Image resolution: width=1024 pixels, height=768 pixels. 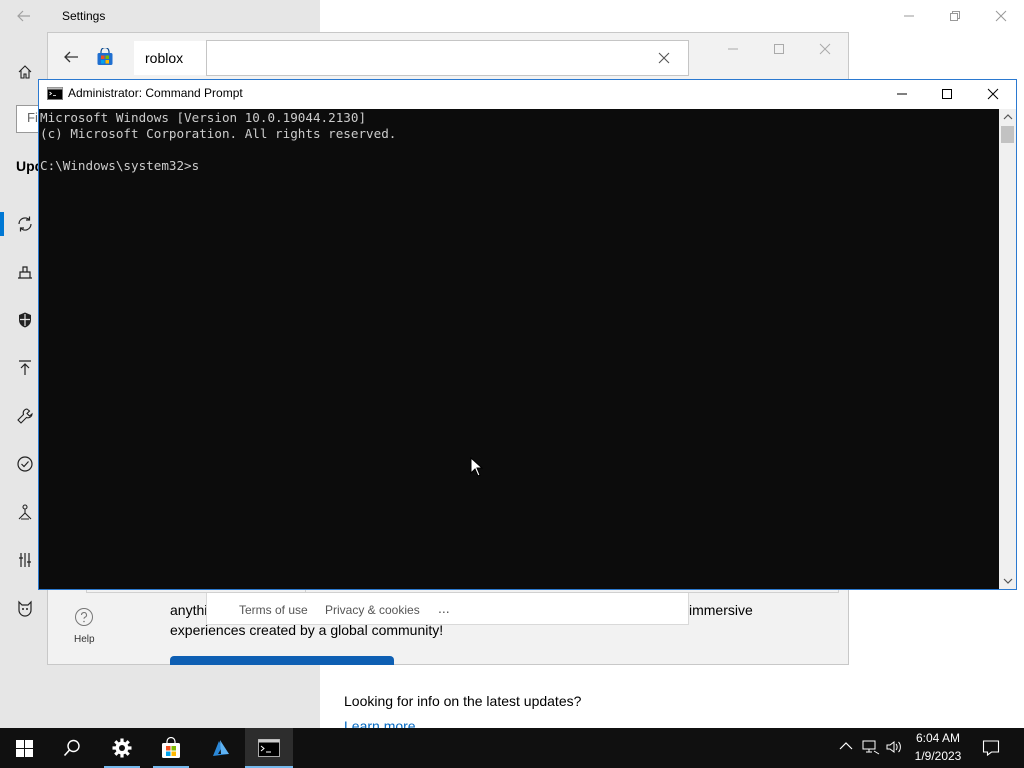 What do you see at coordinates (380, 723) in the screenshot?
I see `settings-footer-link: Learn more` at bounding box center [380, 723].